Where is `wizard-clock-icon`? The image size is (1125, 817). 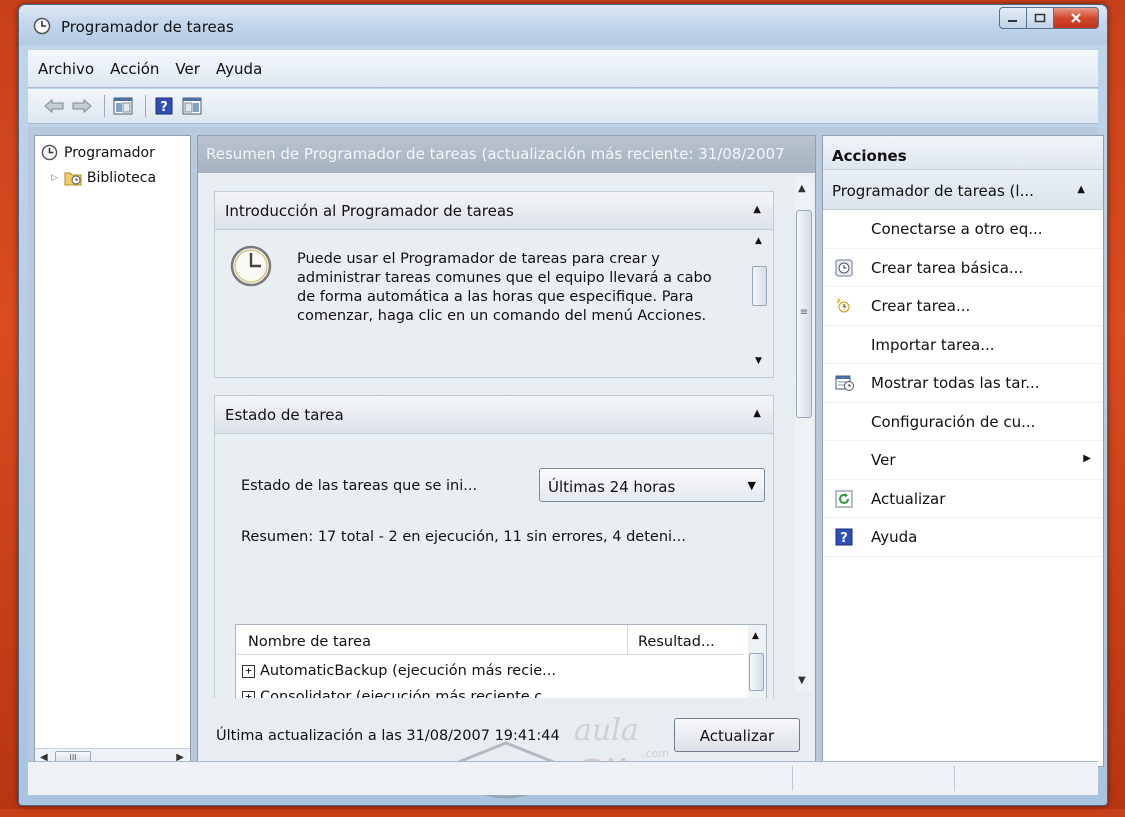 wizard-clock-icon is located at coordinates (844, 270).